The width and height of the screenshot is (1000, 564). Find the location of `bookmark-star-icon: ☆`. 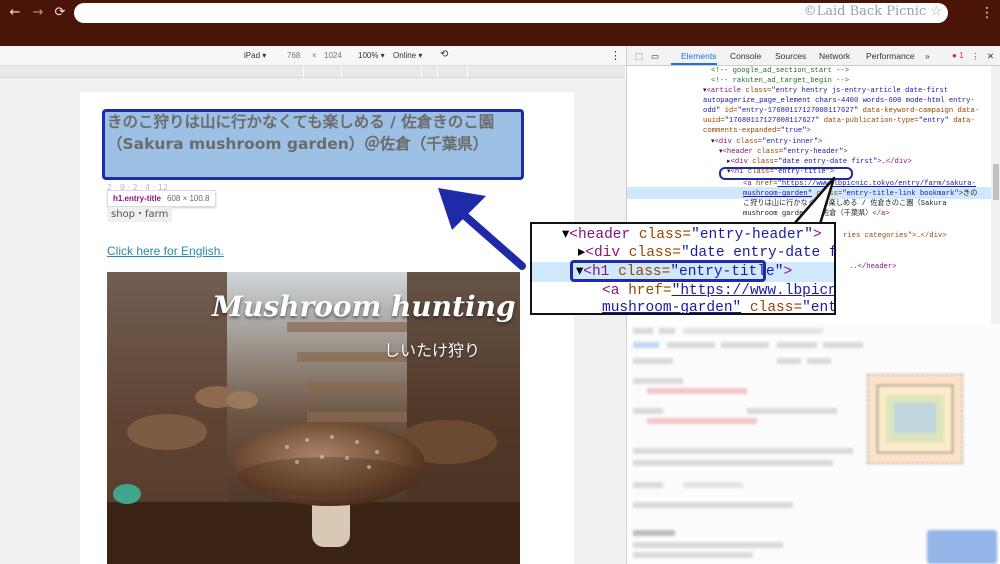

bookmark-star-icon: ☆ is located at coordinates (936, 11).